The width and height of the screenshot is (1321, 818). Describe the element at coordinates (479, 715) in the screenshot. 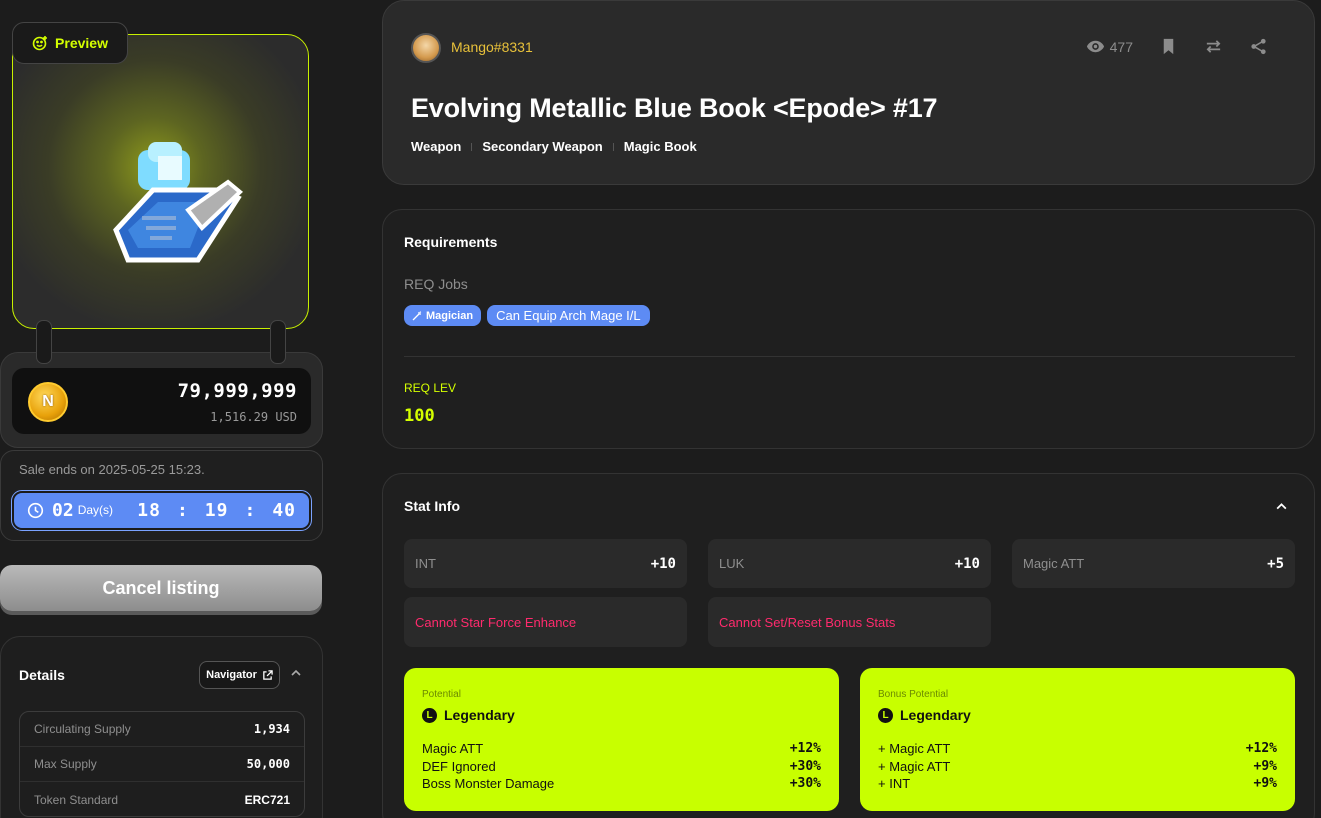

I see `potential-grade-label: Legendary` at that location.